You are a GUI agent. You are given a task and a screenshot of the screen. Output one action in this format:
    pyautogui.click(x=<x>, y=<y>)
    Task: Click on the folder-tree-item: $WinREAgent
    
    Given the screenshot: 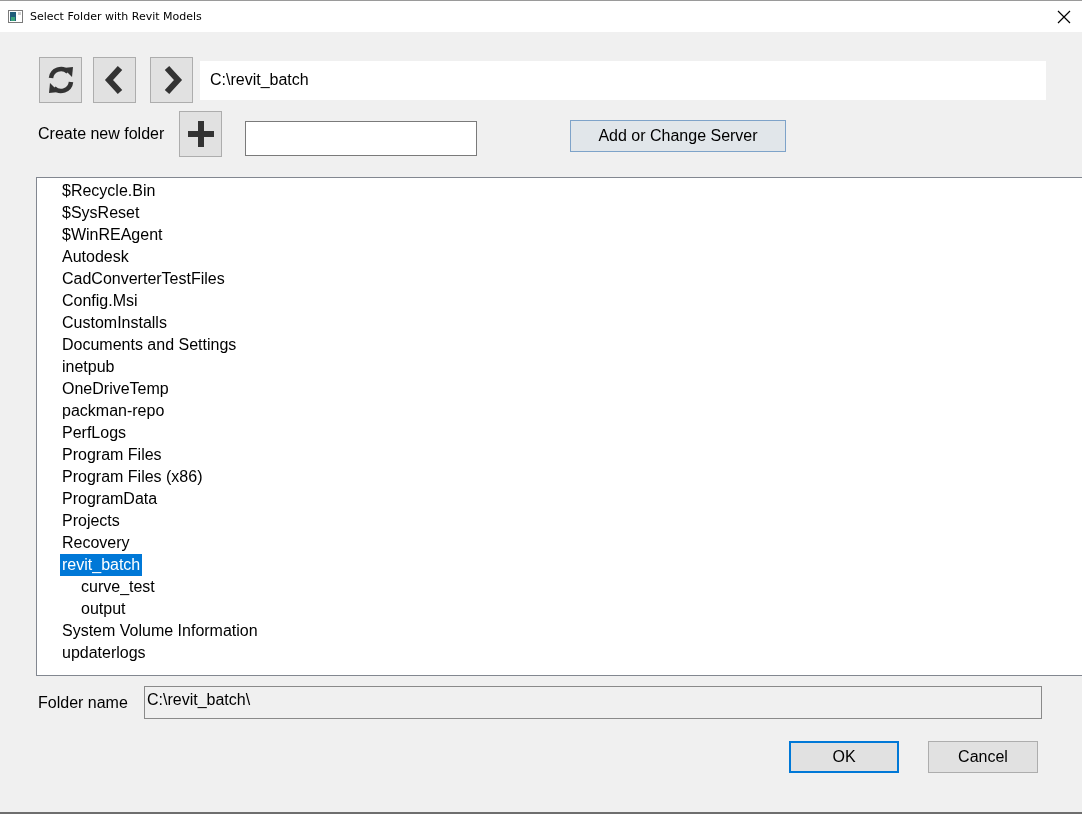 What is the action you would take?
    pyautogui.click(x=112, y=235)
    